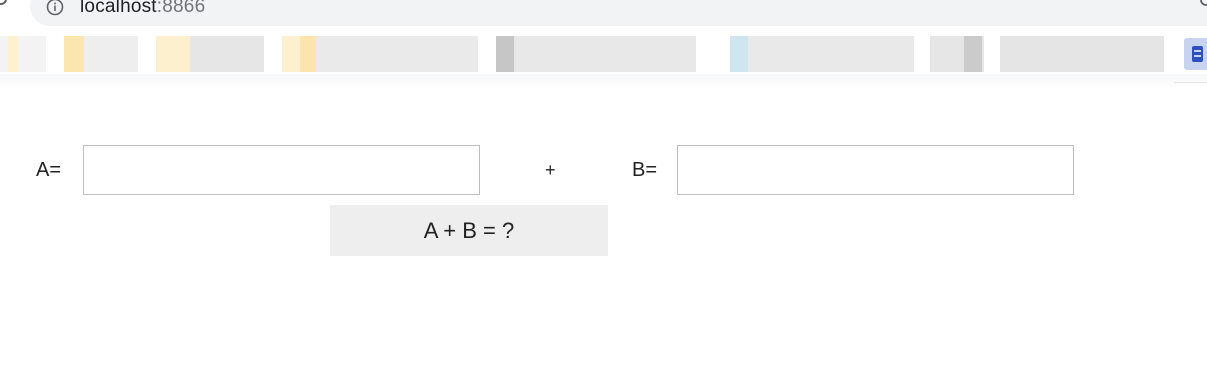 The image size is (1207, 371). Describe the element at coordinates (550, 170) in the screenshot. I see `plus-sign: +` at that location.